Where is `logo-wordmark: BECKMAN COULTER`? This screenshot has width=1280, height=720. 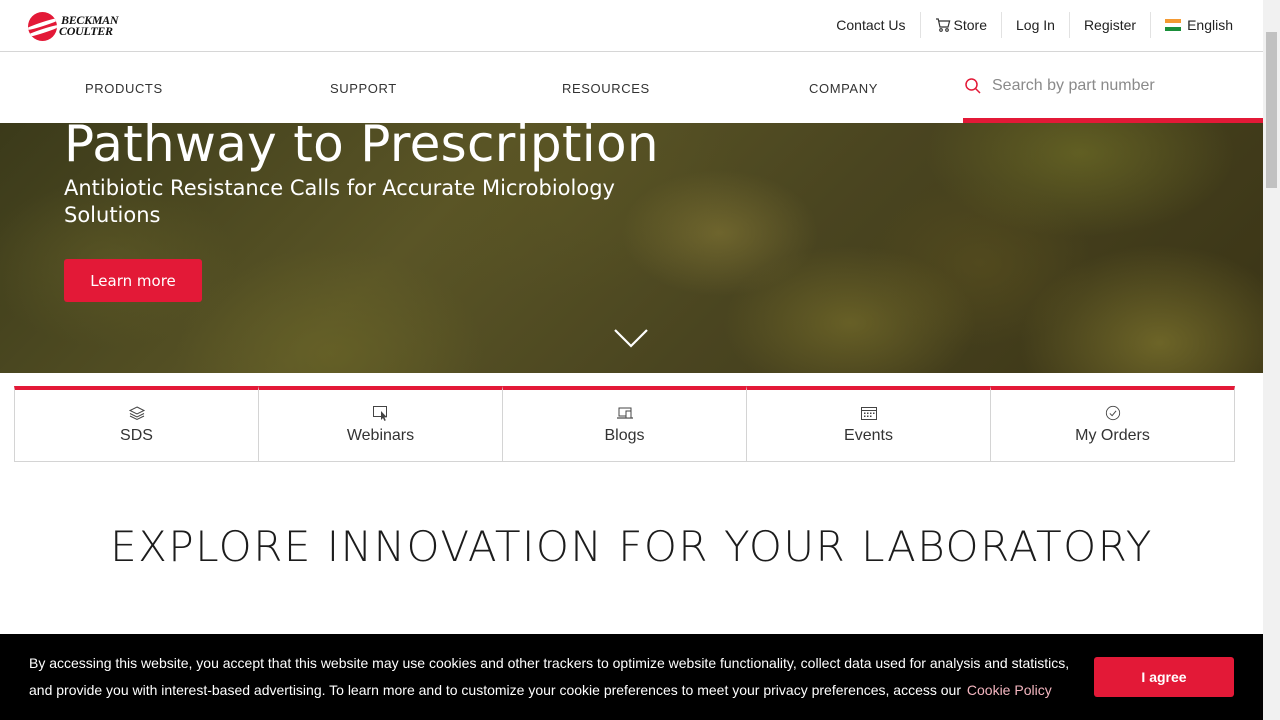 logo-wordmark: BECKMAN COULTER is located at coordinates (89, 26).